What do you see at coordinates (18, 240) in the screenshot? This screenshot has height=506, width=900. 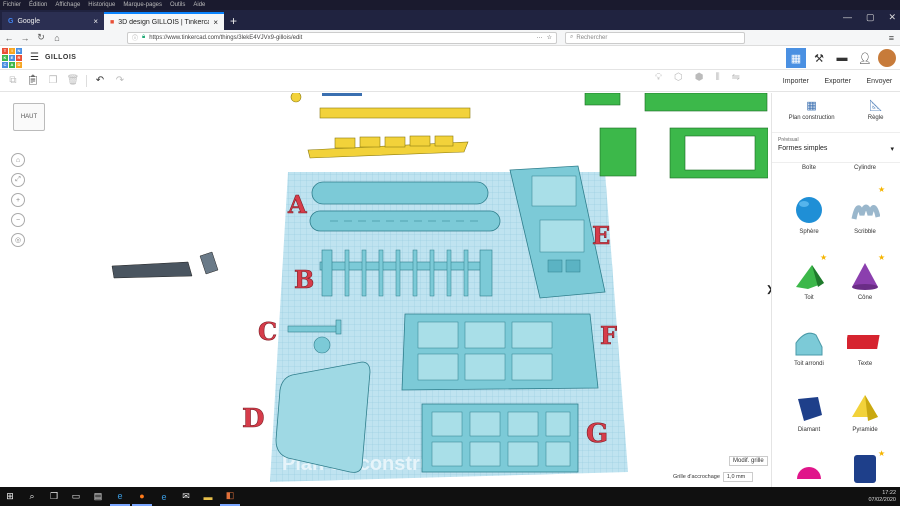 I see `orthographic-icon: ◎` at bounding box center [18, 240].